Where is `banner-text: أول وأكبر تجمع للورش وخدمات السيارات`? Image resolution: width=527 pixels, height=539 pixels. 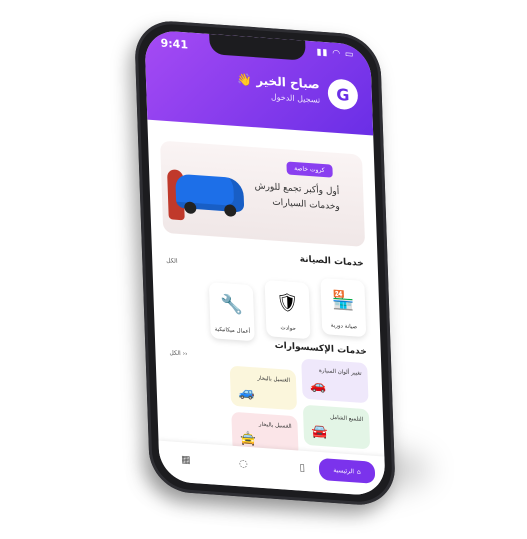
banner-text: أول وأكبر تجمع للورش وخدمات السيارات is located at coordinates (297, 197).